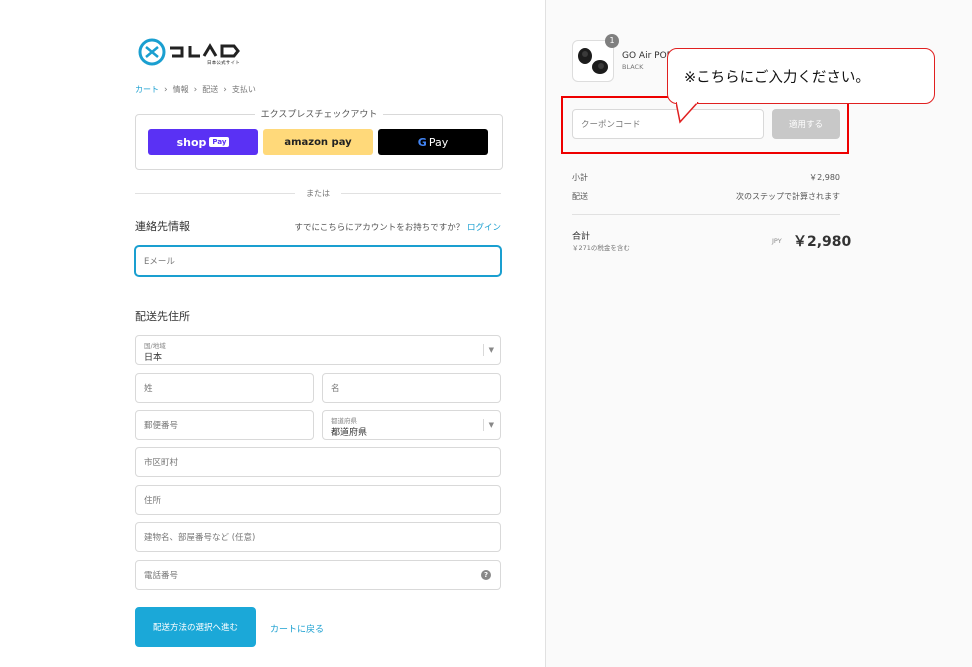 Image resolution: width=972 pixels, height=667 pixels. What do you see at coordinates (411, 425) in the screenshot?
I see `prefecture-select: 都道府県 都道府県 ▼` at bounding box center [411, 425].